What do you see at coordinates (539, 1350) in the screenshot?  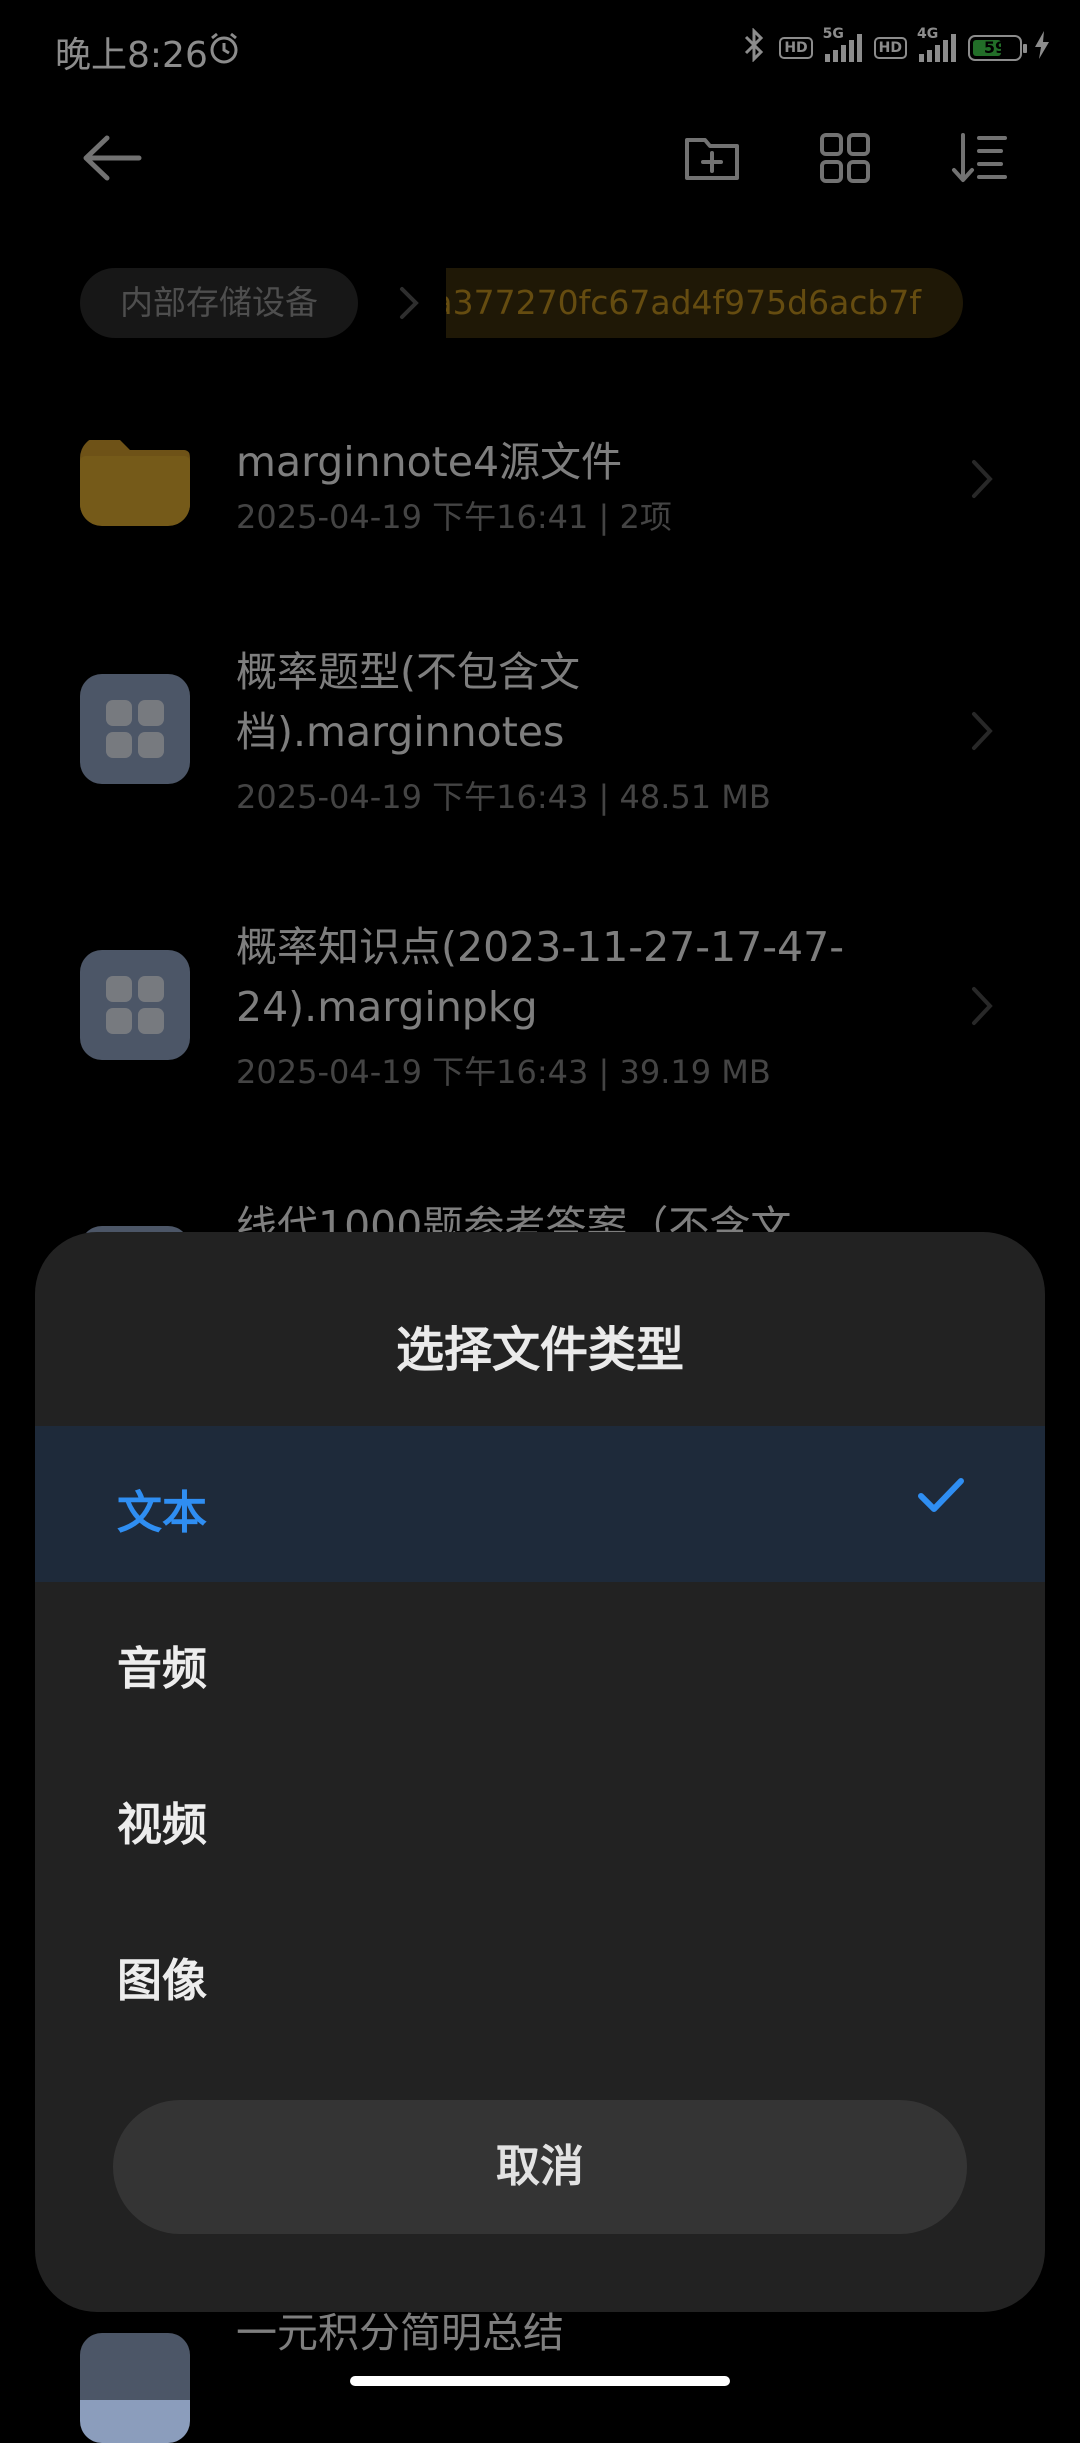 I see `dialog-title: 选择文件类型` at bounding box center [539, 1350].